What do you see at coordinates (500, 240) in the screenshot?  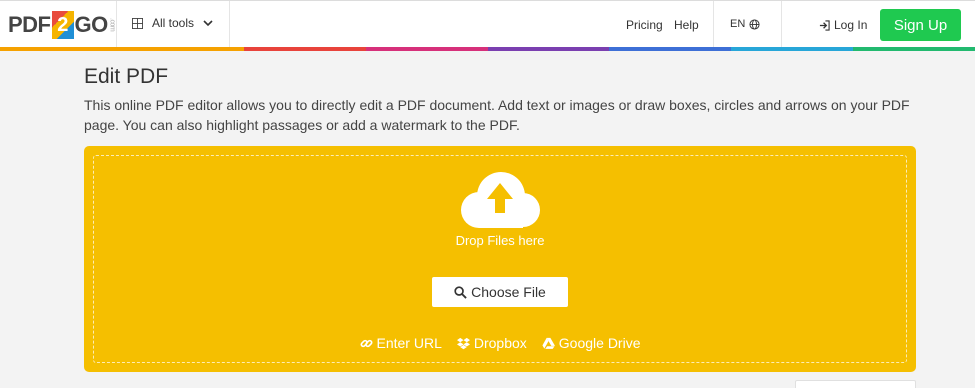 I see `drop-files-text: Drop Files here` at bounding box center [500, 240].